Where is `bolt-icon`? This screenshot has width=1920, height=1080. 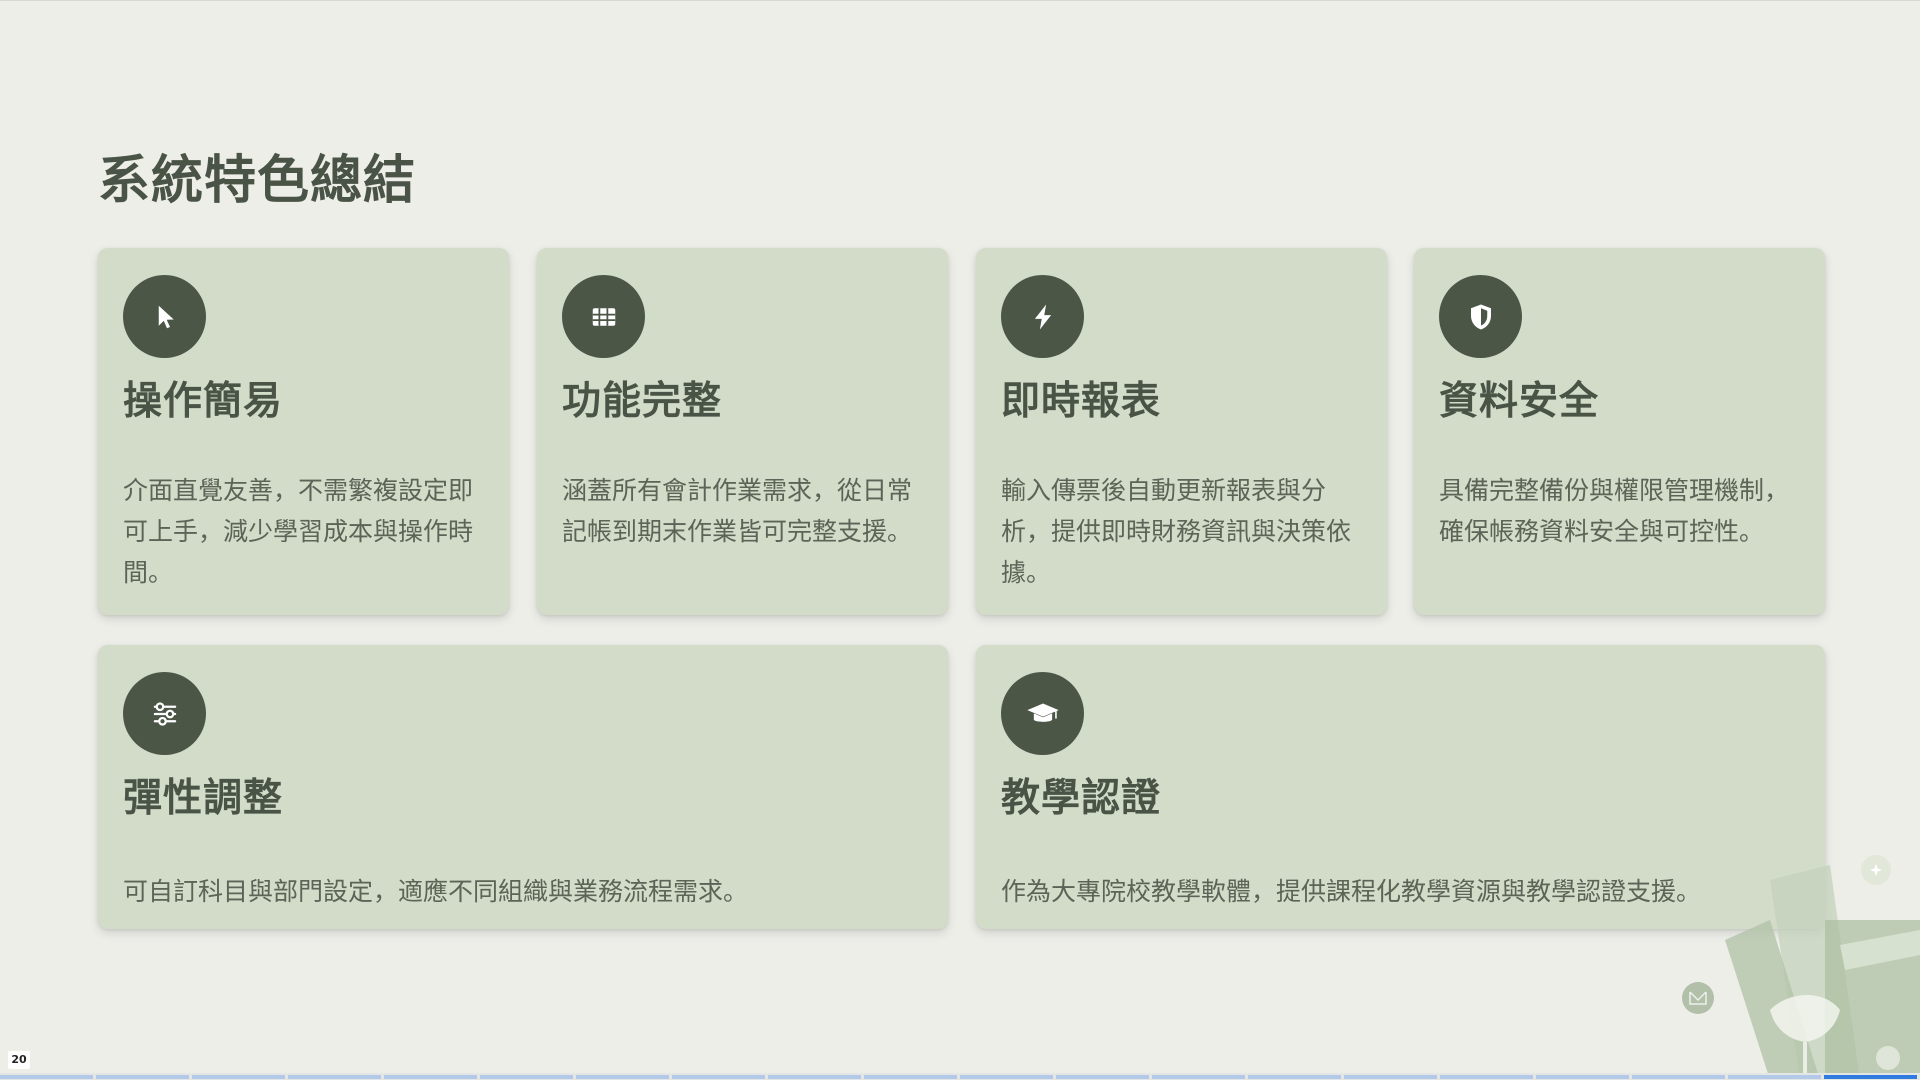 bolt-icon is located at coordinates (1042, 316).